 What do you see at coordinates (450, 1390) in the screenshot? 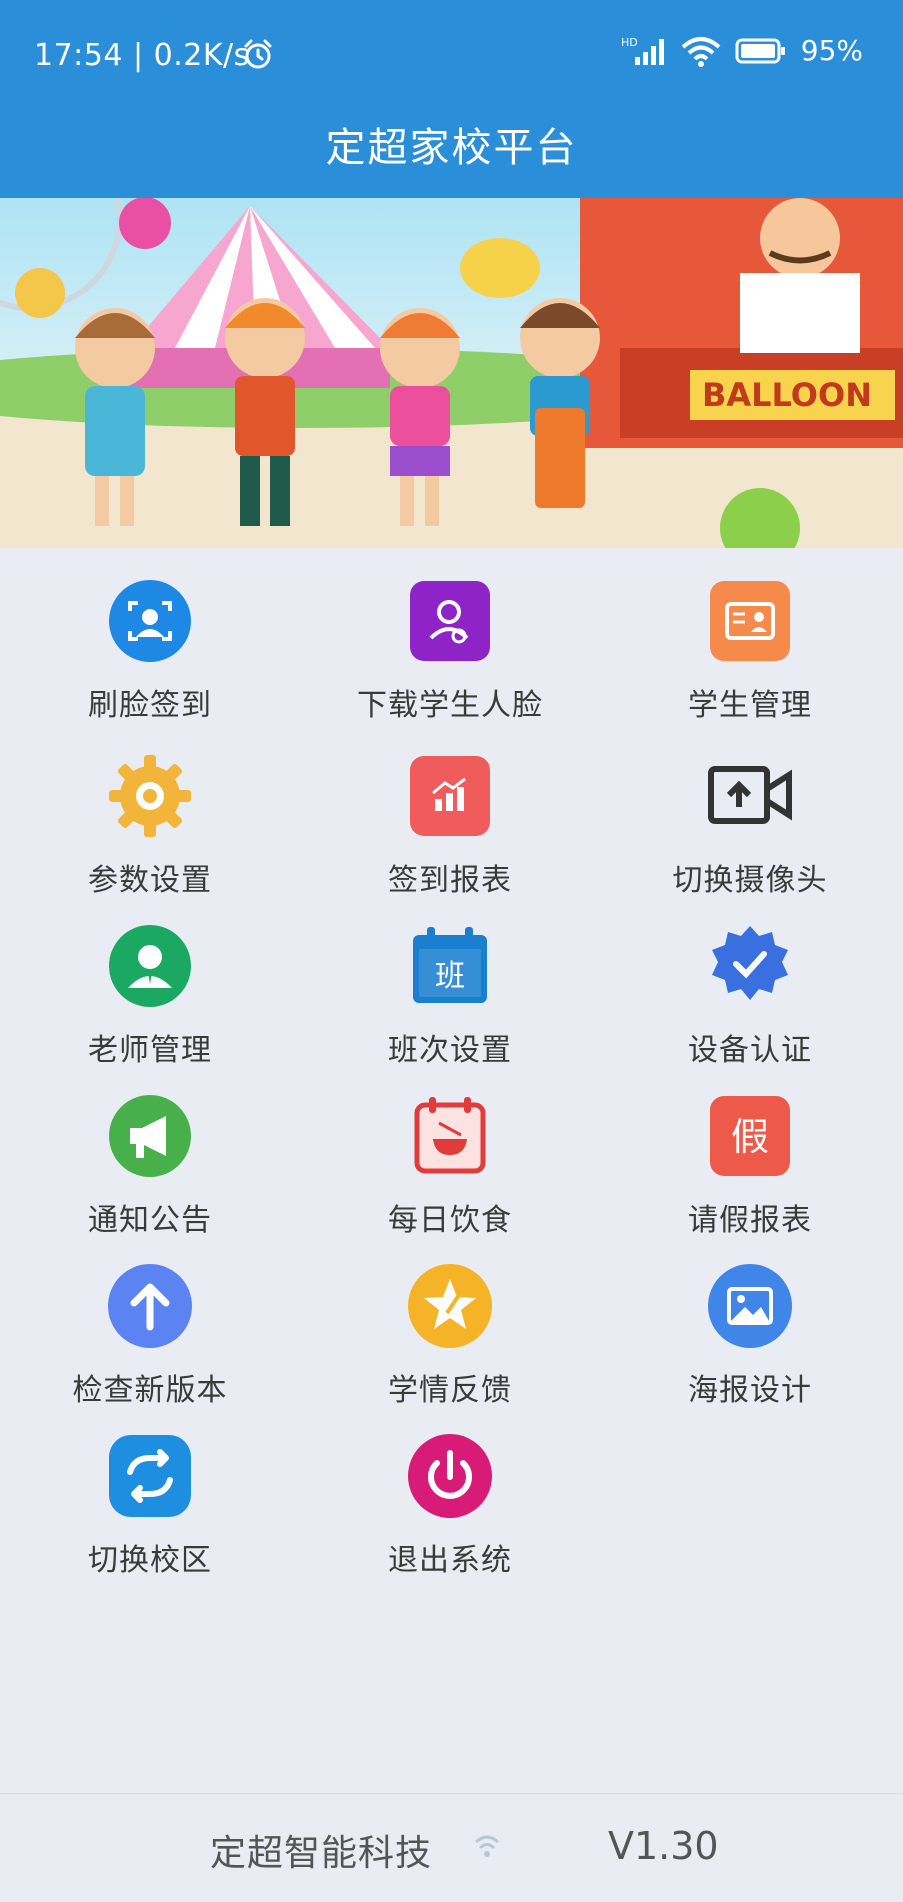
I see `menu-label: 学情反馈` at bounding box center [450, 1390].